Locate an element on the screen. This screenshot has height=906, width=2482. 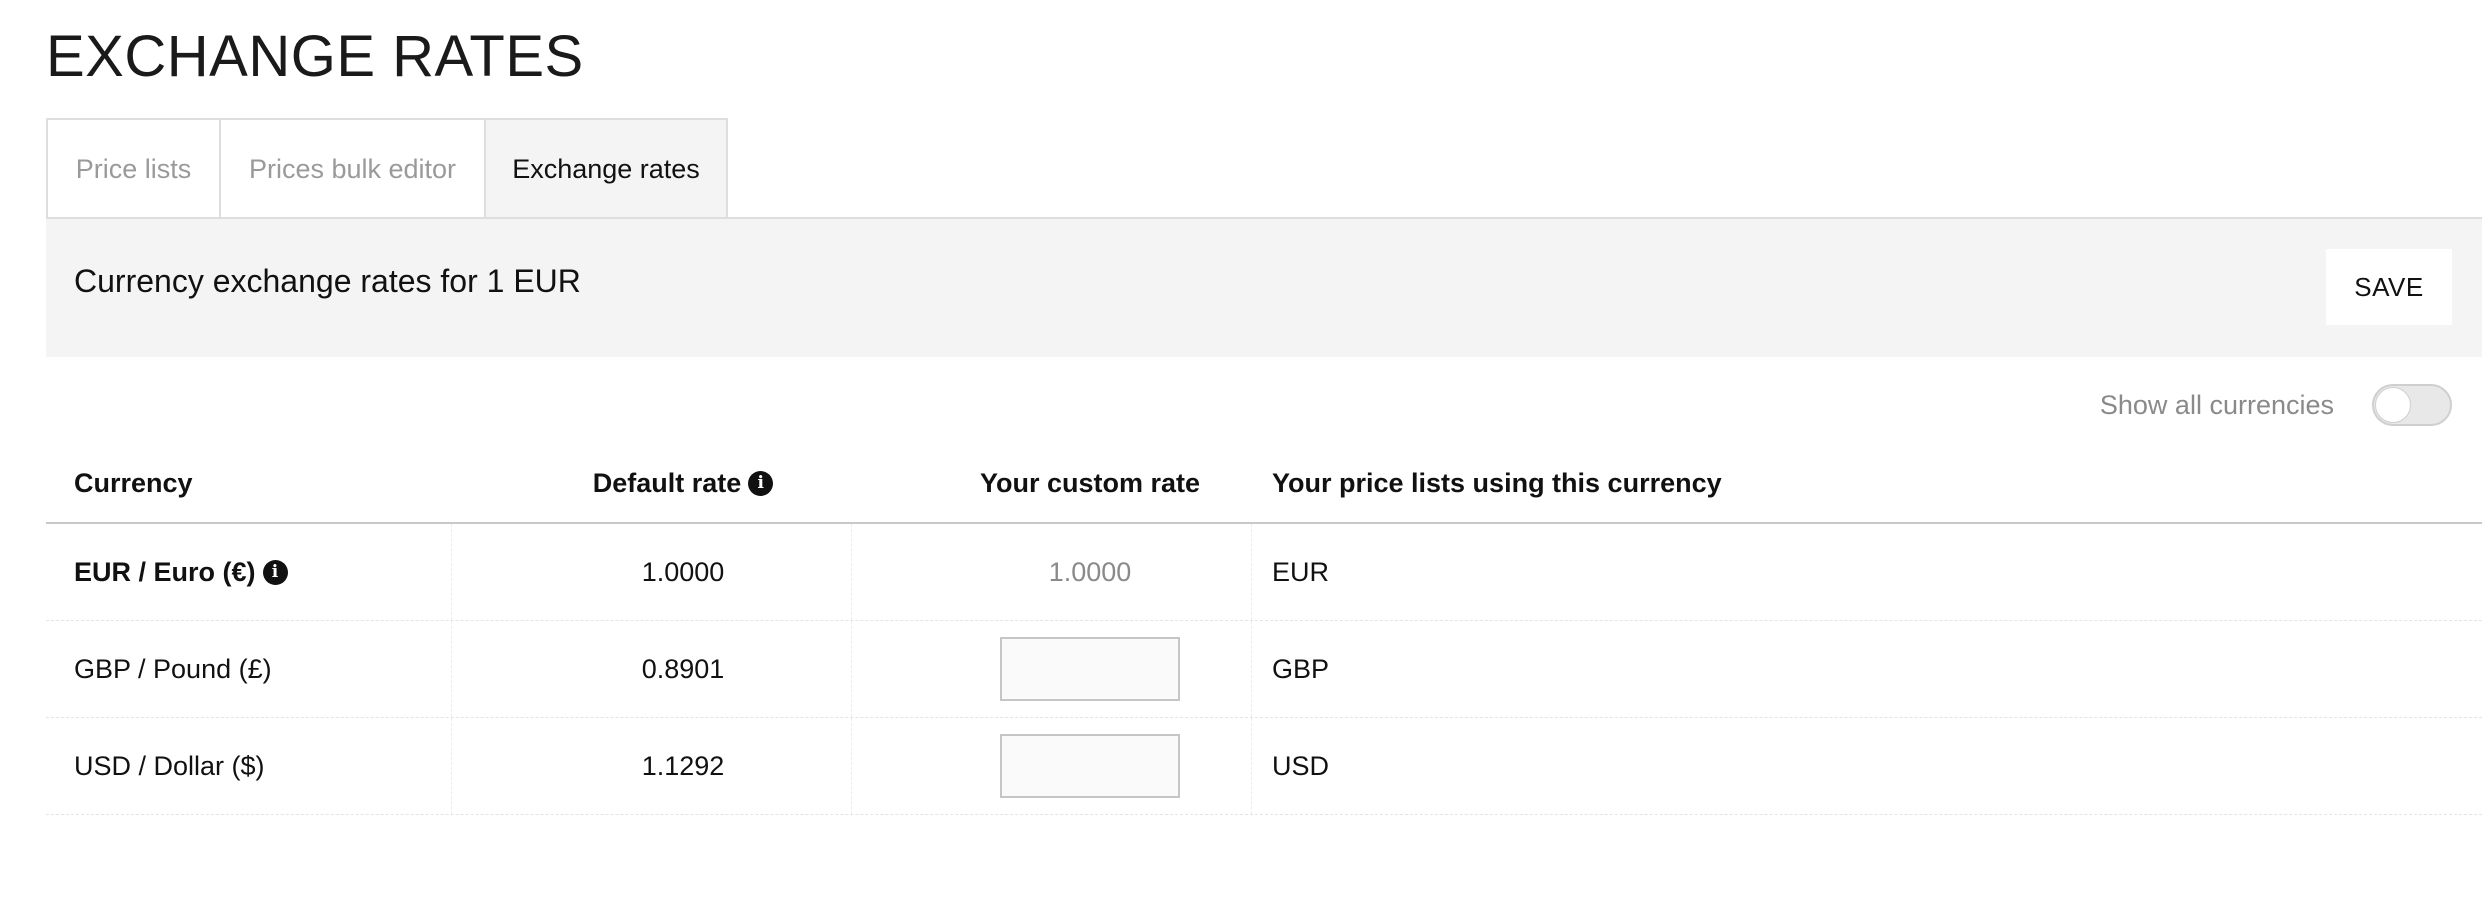
currency-name: EUR / Euro (€) is located at coordinates (165, 571).